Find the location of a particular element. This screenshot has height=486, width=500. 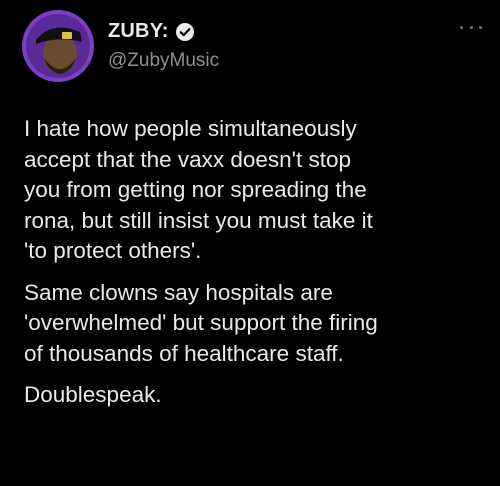

display-name: ZUBY: is located at coordinates (138, 31).